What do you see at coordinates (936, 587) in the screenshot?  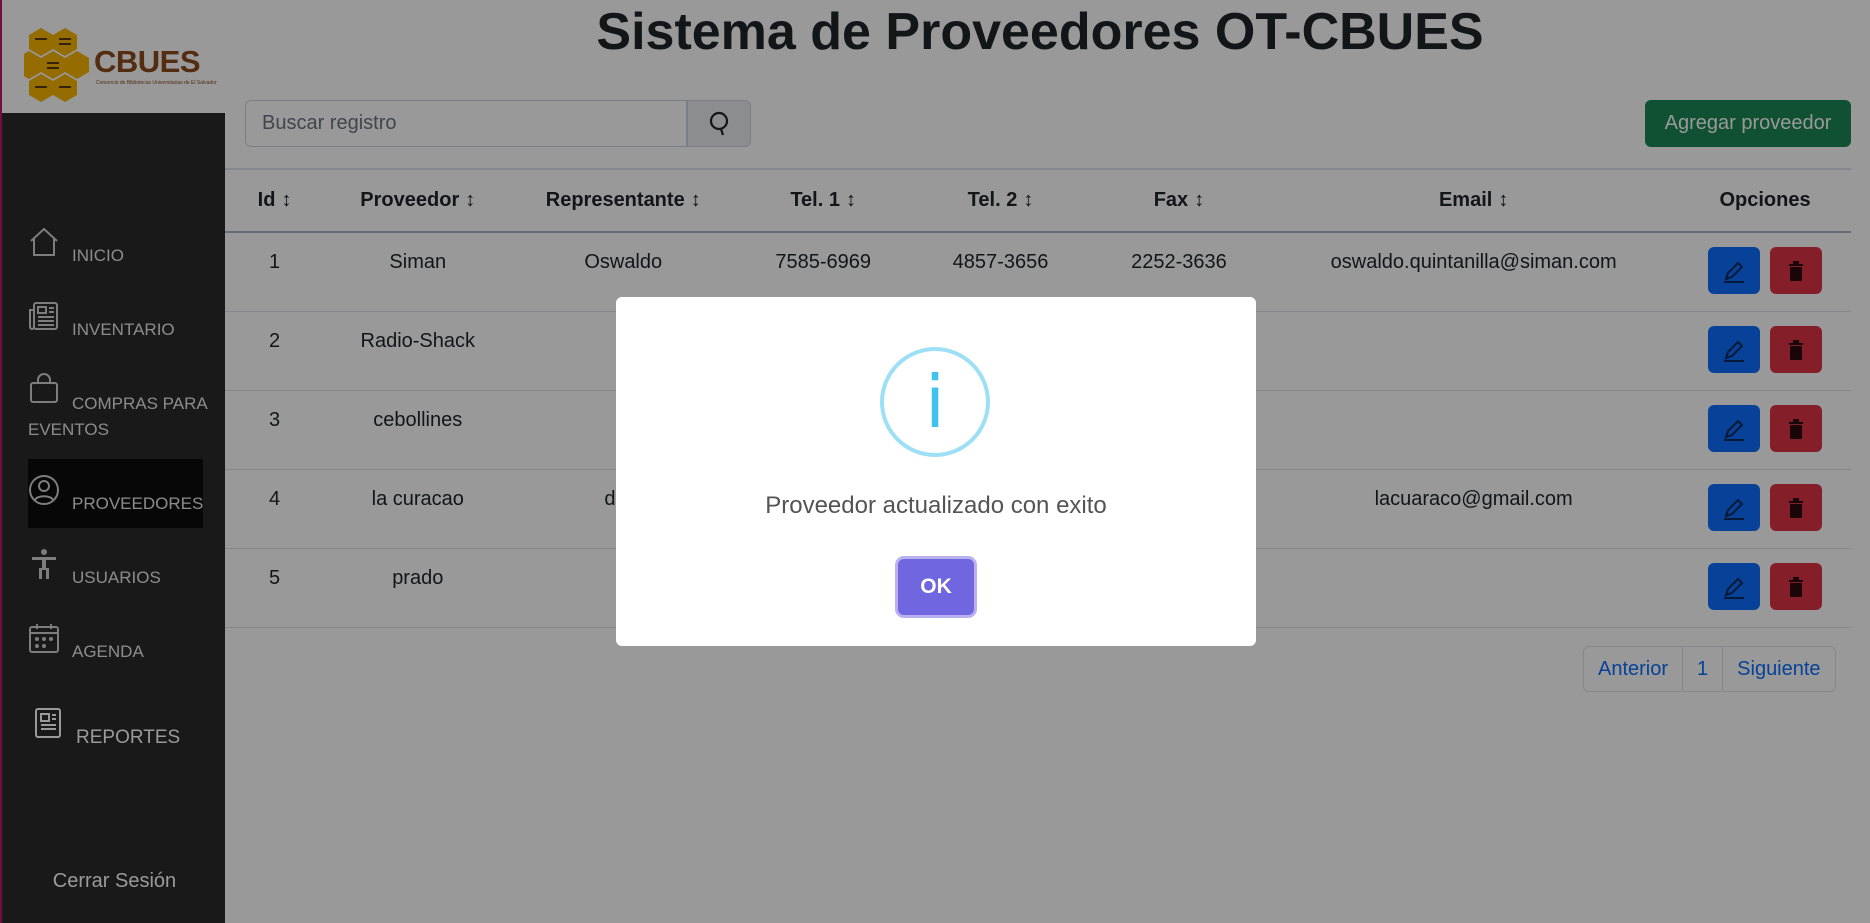 I see `ok-button: OK` at bounding box center [936, 587].